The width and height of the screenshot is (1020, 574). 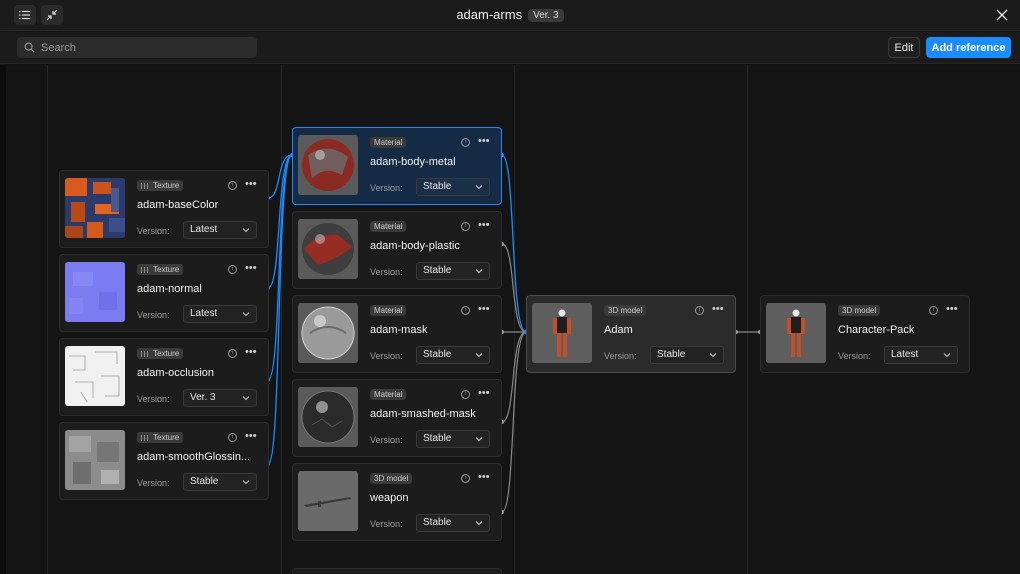 What do you see at coordinates (220, 398) in the screenshot?
I see `version-select: Ver. 3` at bounding box center [220, 398].